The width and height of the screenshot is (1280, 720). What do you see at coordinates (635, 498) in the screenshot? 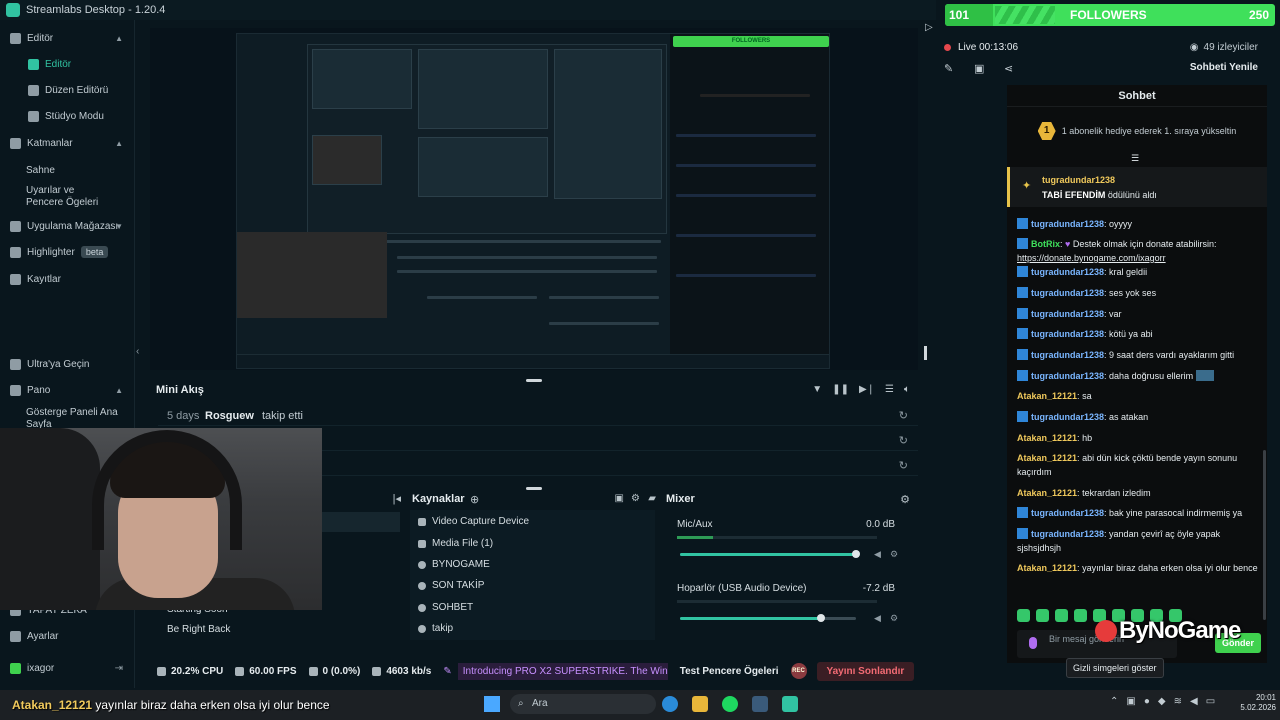
I see `source-settings-icon: ⚙` at bounding box center [635, 498].